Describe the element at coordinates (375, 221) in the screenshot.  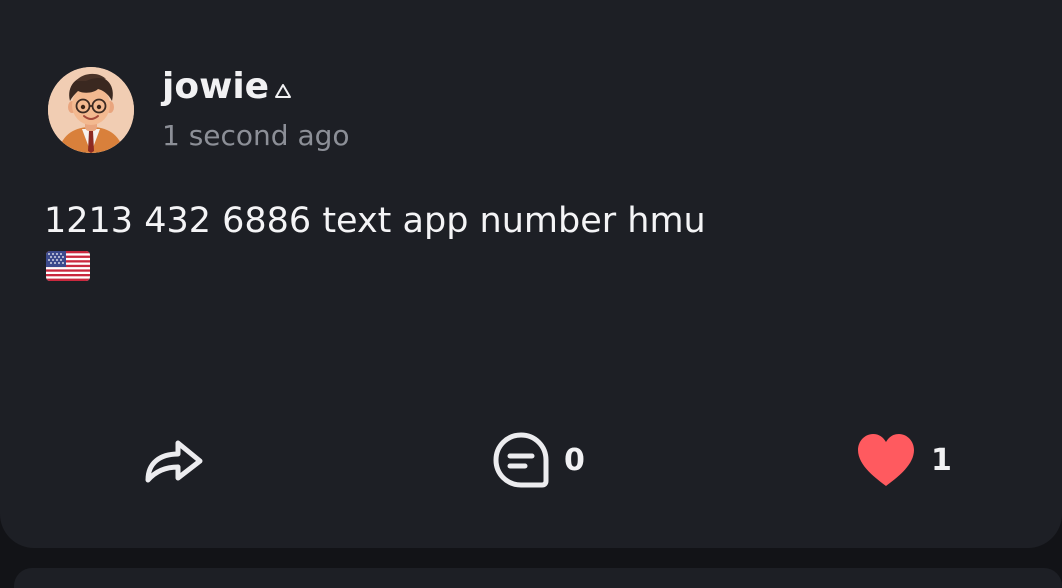
I see `post-body: 1213 432 6886 text app number hmu` at that location.